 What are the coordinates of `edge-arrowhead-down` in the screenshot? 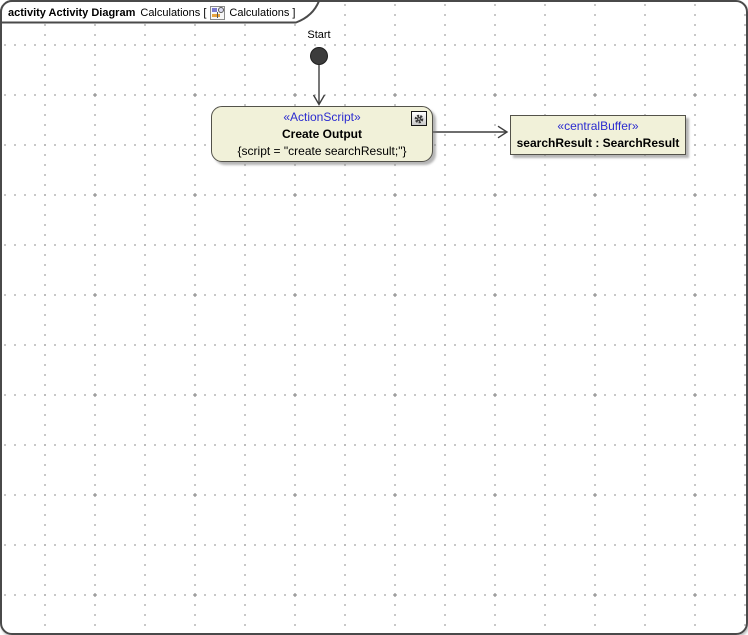 It's located at (319, 100).